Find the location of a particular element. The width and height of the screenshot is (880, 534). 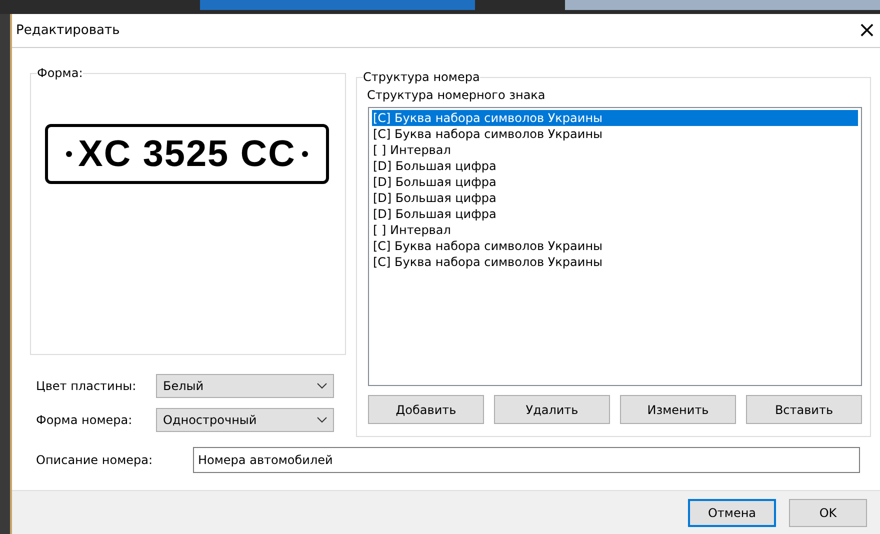

plate-number: XC 3525 CC is located at coordinates (187, 154).